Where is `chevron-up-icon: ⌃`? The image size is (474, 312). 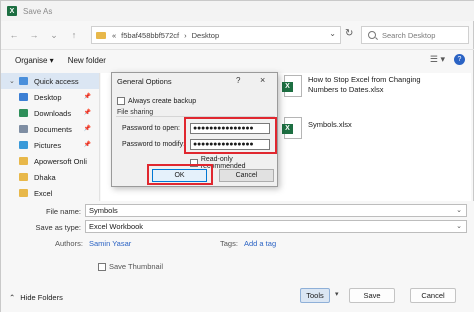 chevron-up-icon: ⌃ is located at coordinates (12, 297).